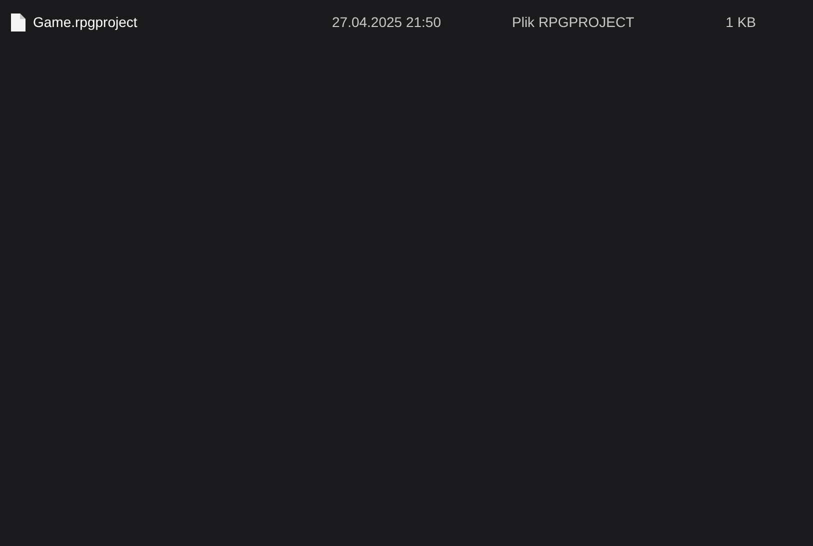  What do you see at coordinates (574, 22) in the screenshot?
I see `file-type: Plik RPGPROJECT` at bounding box center [574, 22].